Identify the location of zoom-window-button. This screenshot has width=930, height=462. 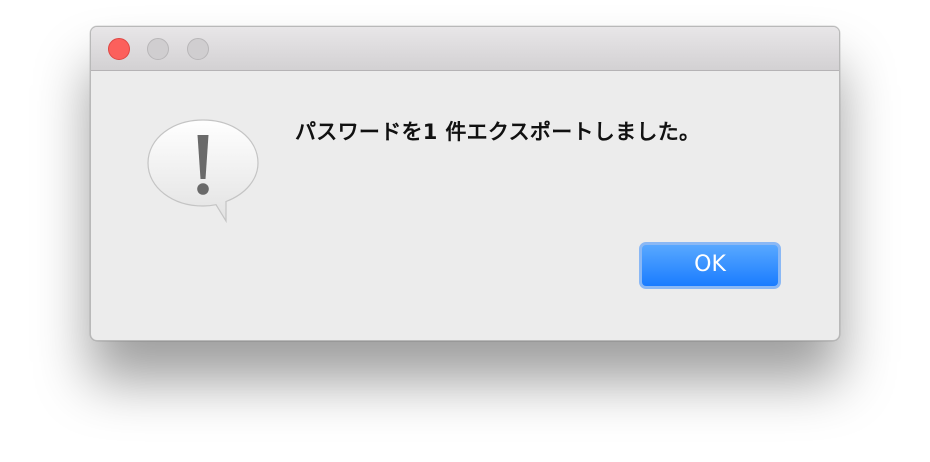
(198, 49).